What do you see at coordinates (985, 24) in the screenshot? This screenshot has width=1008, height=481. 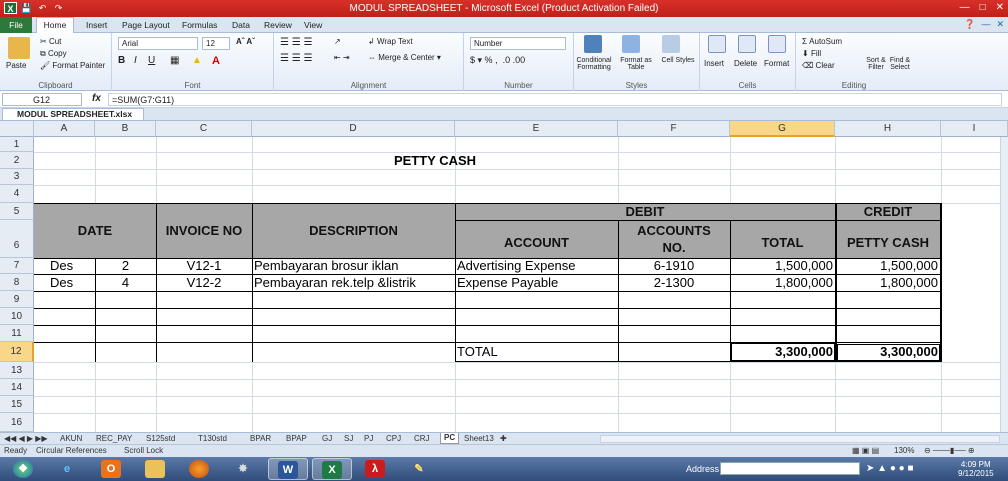 I see `ribbon-minimize-icon: —` at bounding box center [985, 24].